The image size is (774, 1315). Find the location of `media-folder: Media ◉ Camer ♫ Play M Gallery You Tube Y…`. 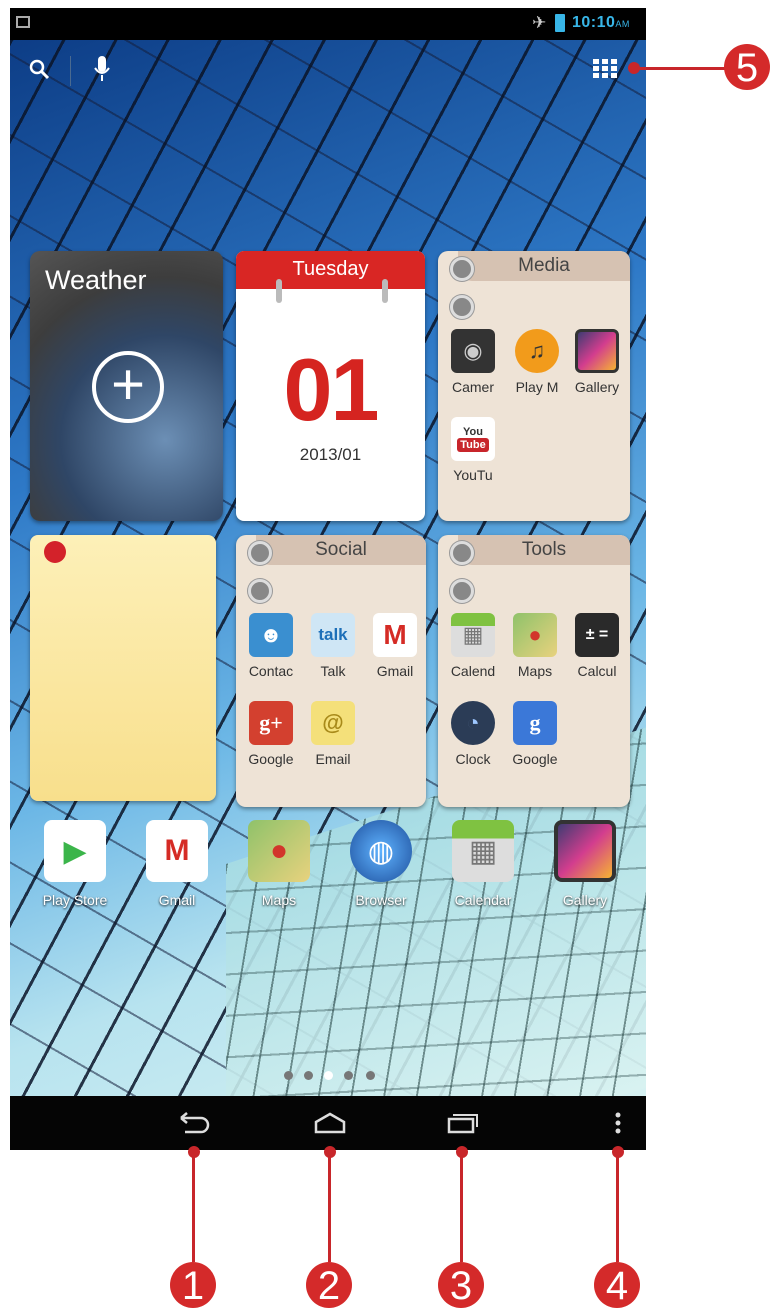

media-folder: Media ◉ Camer ♫ Play M Gallery You Tube Y… is located at coordinates (534, 386).